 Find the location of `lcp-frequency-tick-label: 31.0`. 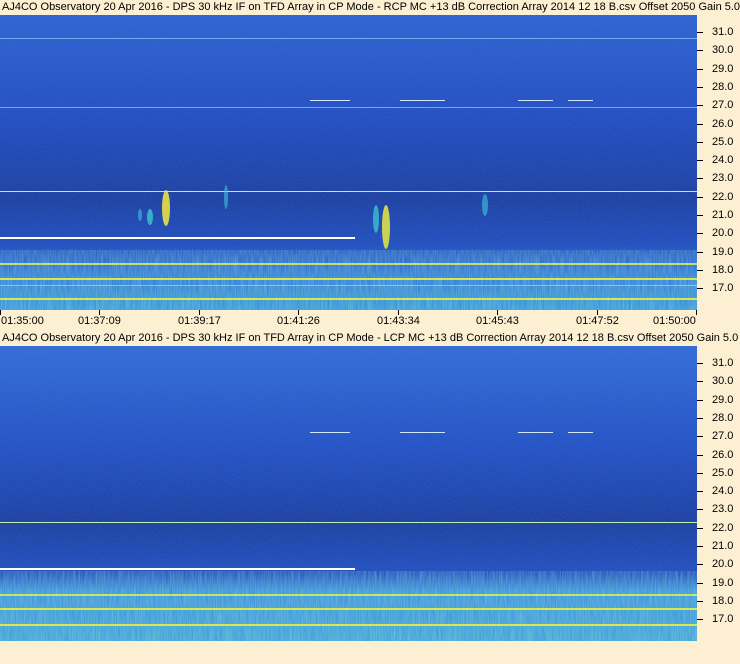

lcp-frequency-tick-label: 31.0 is located at coordinates (723, 363).